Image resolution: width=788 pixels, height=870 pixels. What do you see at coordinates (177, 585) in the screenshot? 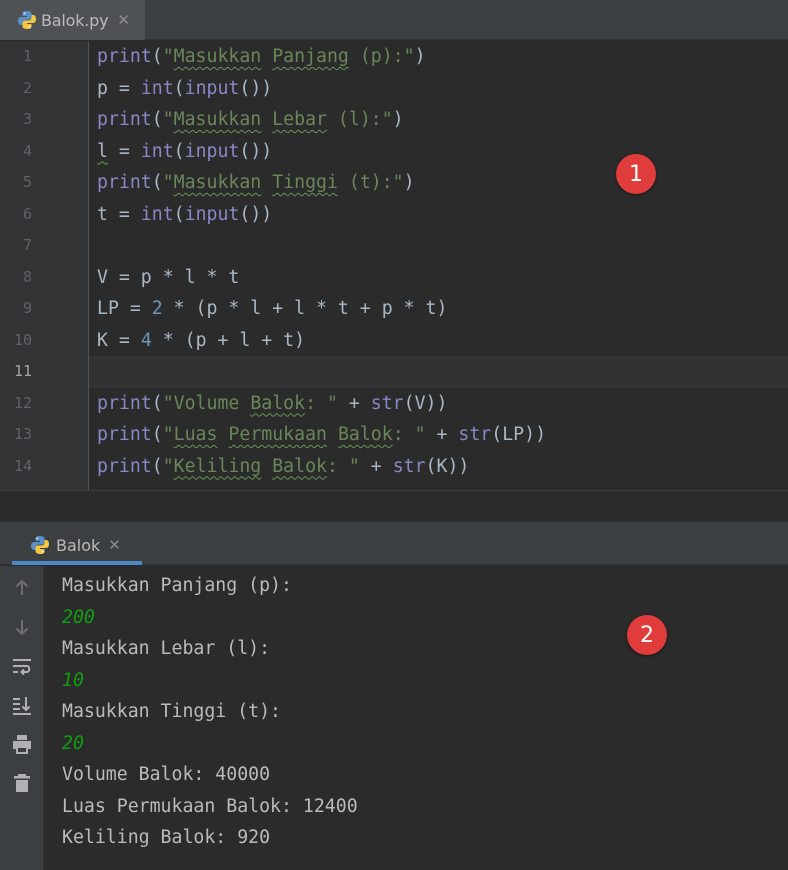
I see `console-output-line: Masukkan Panjang (p):` at bounding box center [177, 585].